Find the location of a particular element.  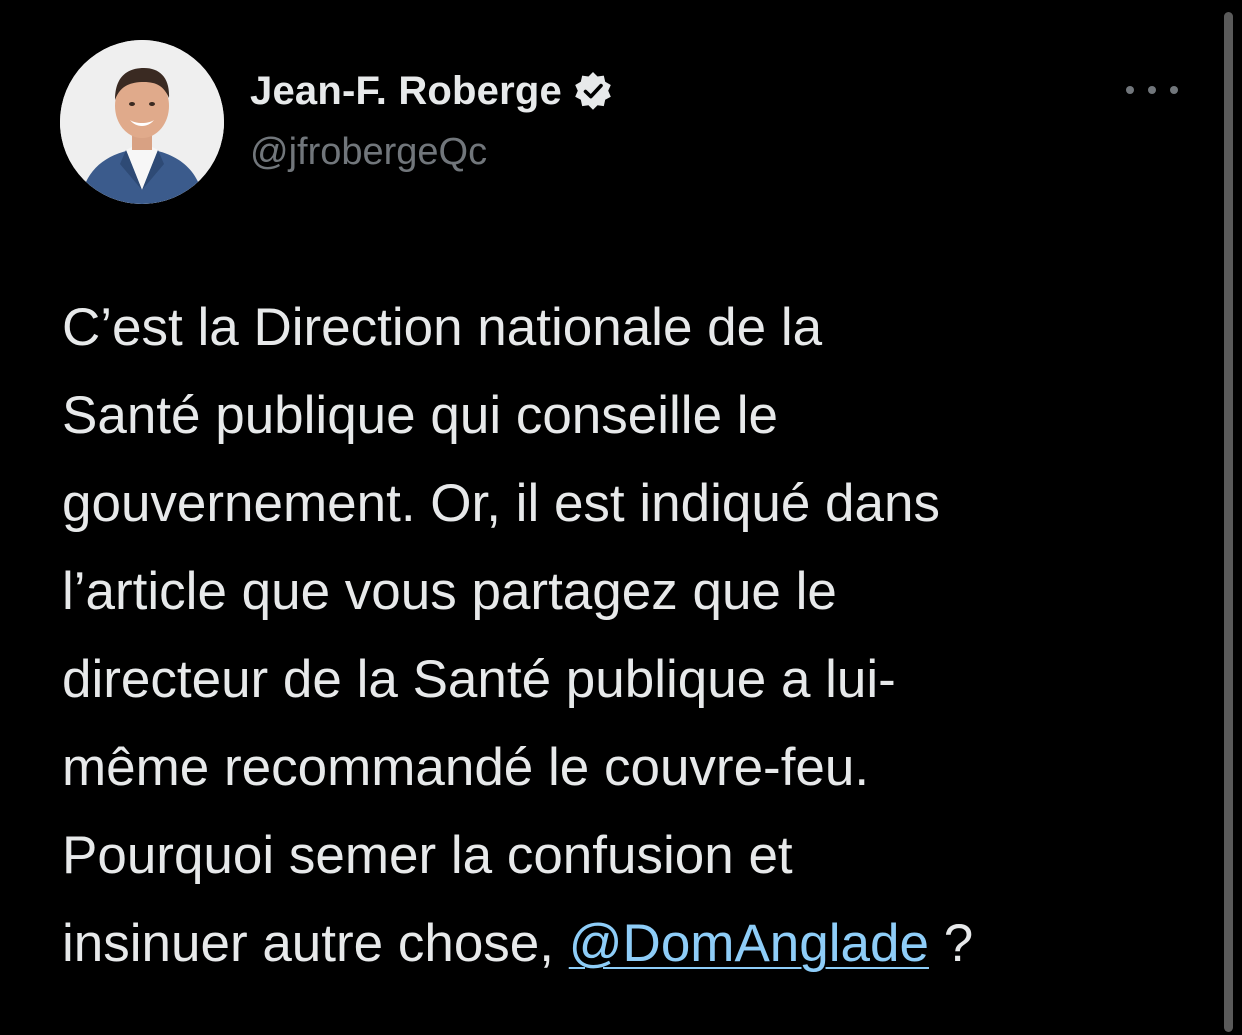

author-handle: @jfrobergeQc is located at coordinates (368, 152).